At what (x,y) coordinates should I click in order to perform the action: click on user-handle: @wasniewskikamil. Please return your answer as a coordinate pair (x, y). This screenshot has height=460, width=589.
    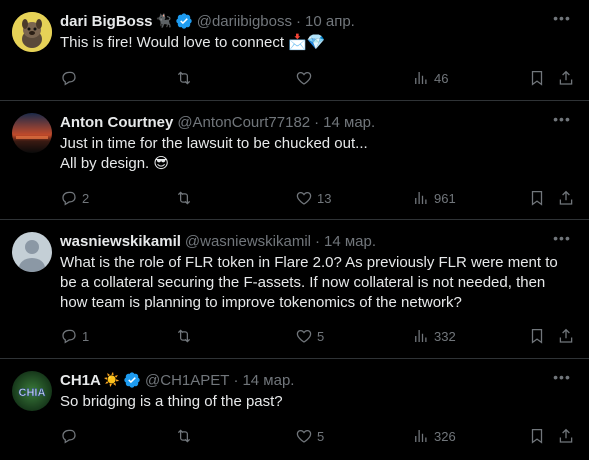
    Looking at the image, I should click on (248, 241).